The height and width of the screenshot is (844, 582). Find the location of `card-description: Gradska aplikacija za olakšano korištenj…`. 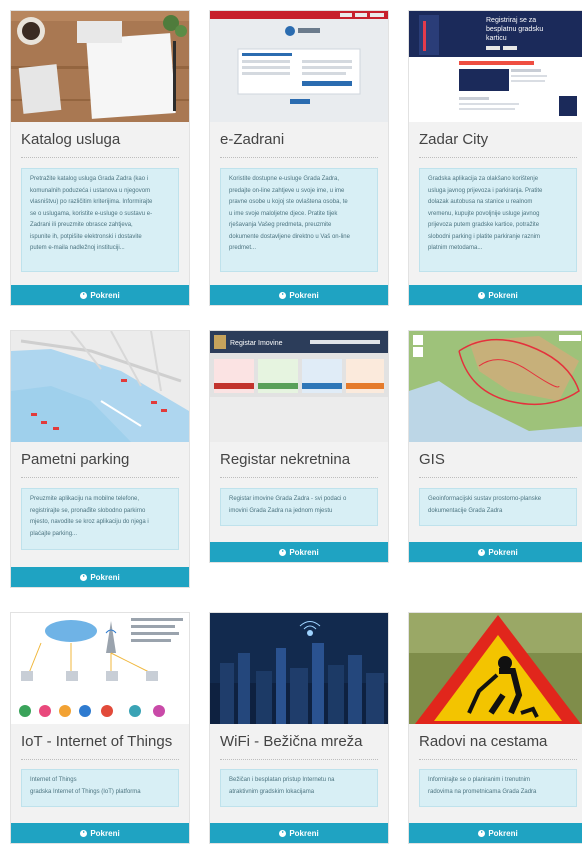

card-description: Gradska aplikacija za olakšano korištenj… is located at coordinates (498, 220).